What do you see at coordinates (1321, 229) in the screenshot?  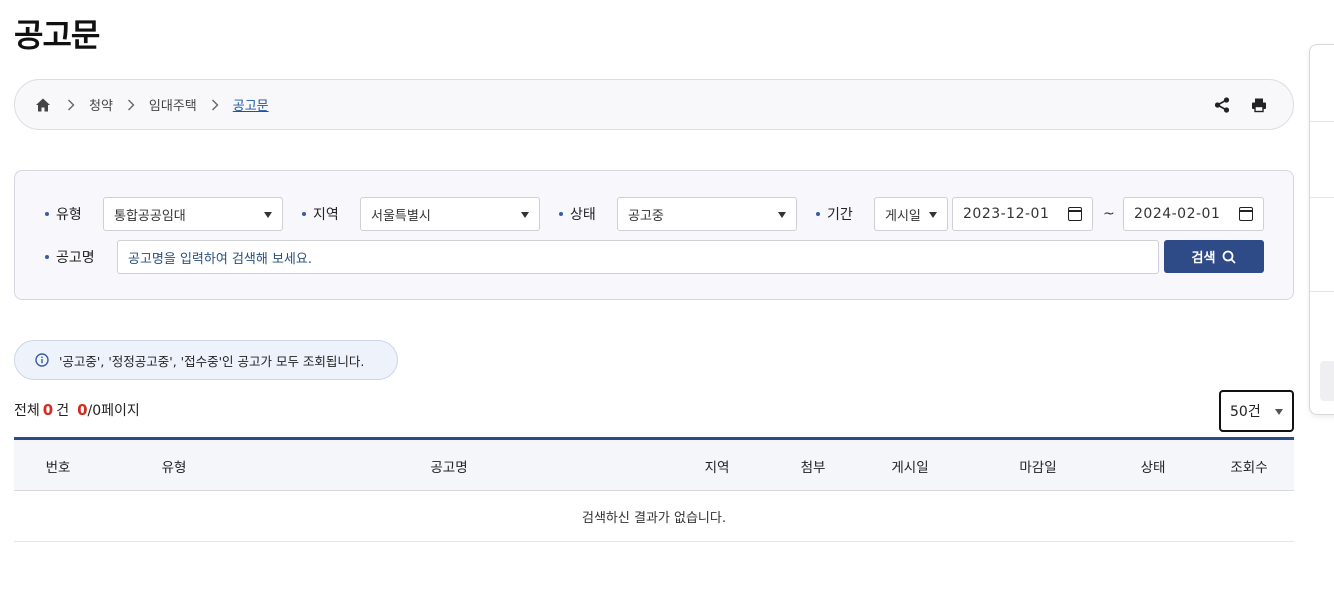 I see `side-quick-menu` at bounding box center [1321, 229].